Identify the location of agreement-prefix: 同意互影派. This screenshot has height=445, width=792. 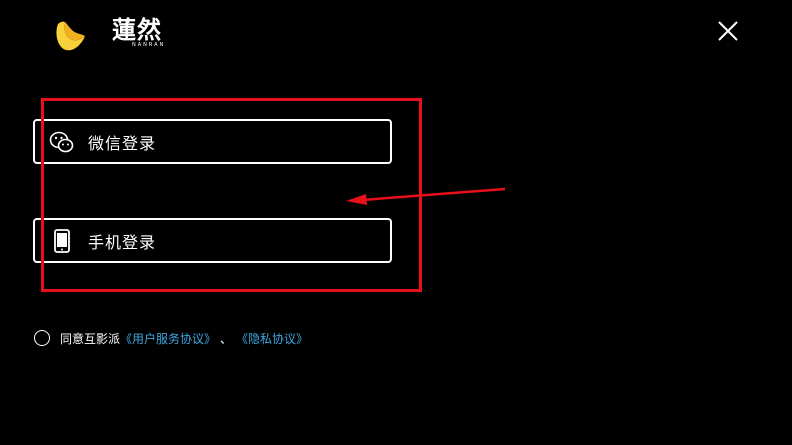
(90, 338).